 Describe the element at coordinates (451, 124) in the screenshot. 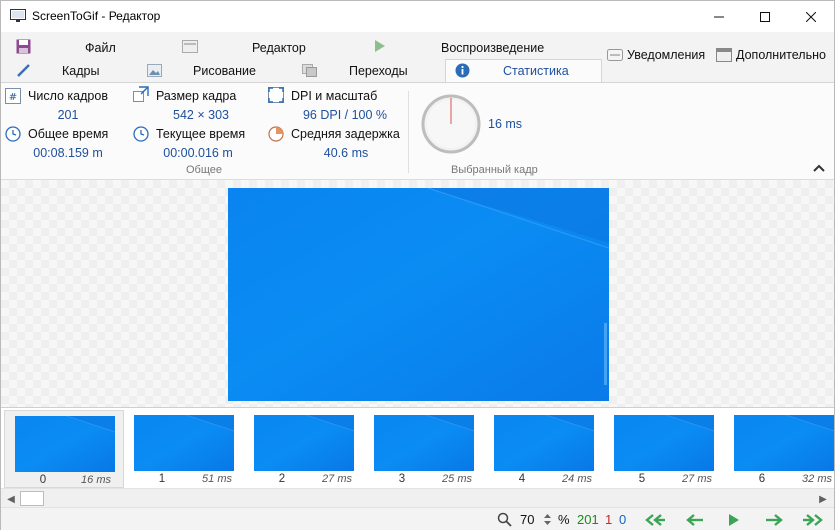

I see `delay-gauge` at that location.